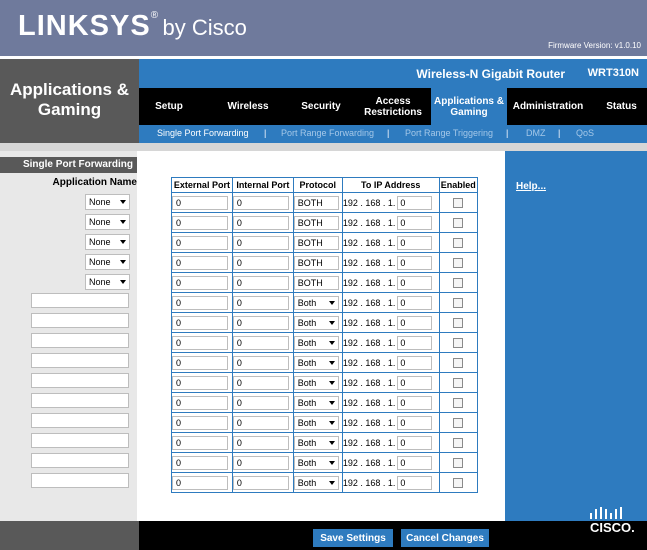 This screenshot has width=647, height=550. Describe the element at coordinates (327, 133) in the screenshot. I see `subtab-port-range-forwarding: Port Range Forwarding` at that location.